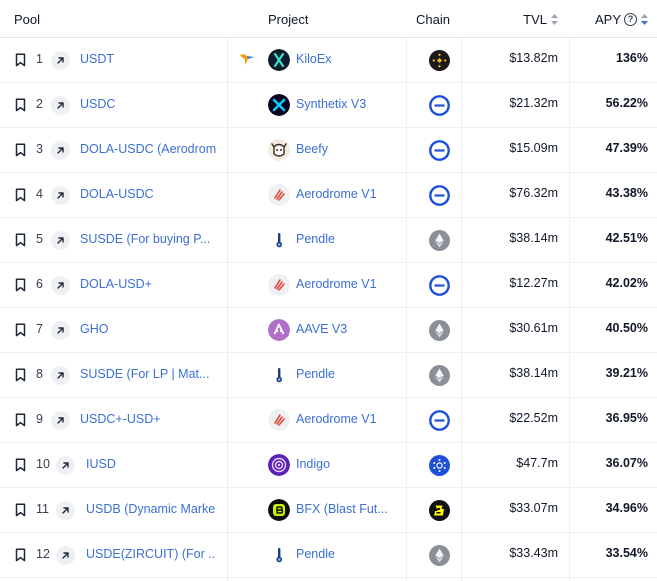 This screenshot has height=581, width=657. I want to click on header-pool: Pool, so click(27, 19).